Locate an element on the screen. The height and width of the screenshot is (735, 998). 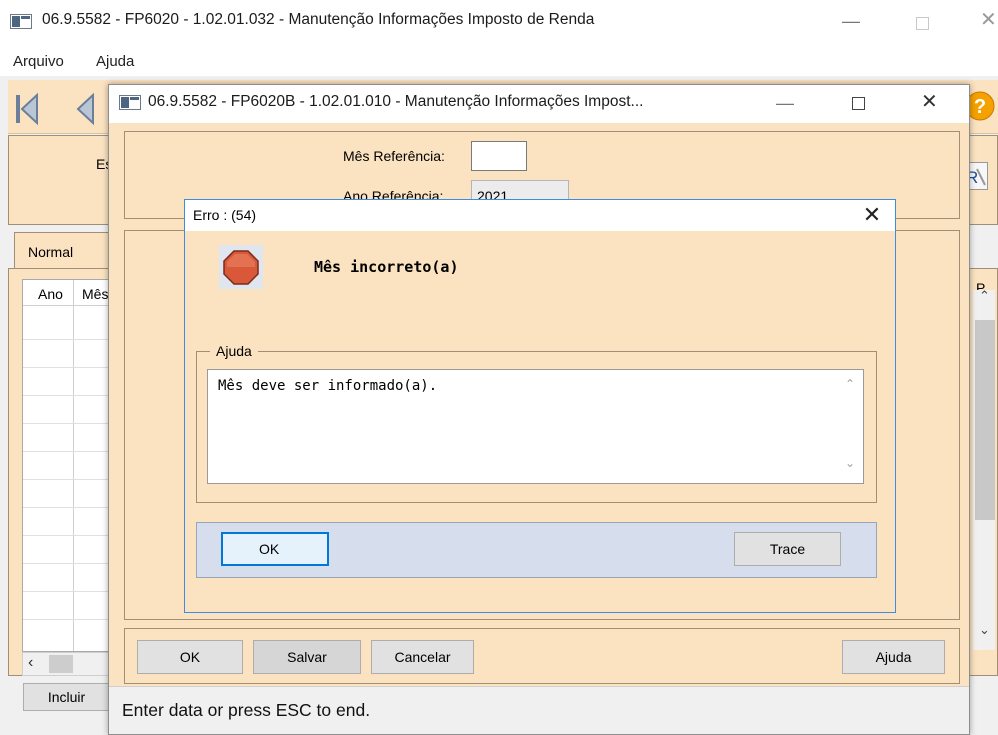
scroll-left-icon: ‹ is located at coordinates (30, 663).